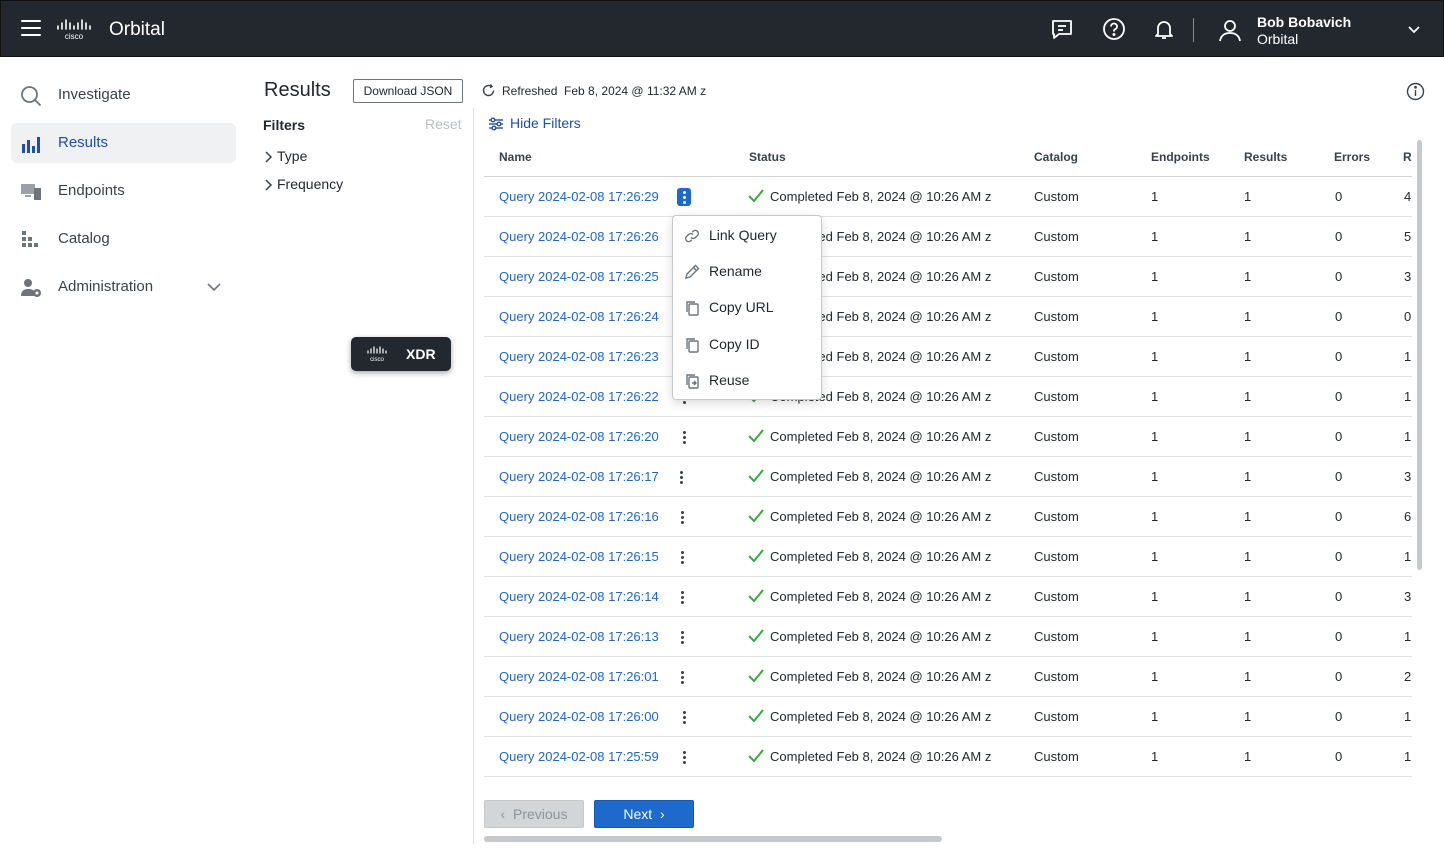  Describe the element at coordinates (767, 157) in the screenshot. I see `column-header-status: Status` at that location.